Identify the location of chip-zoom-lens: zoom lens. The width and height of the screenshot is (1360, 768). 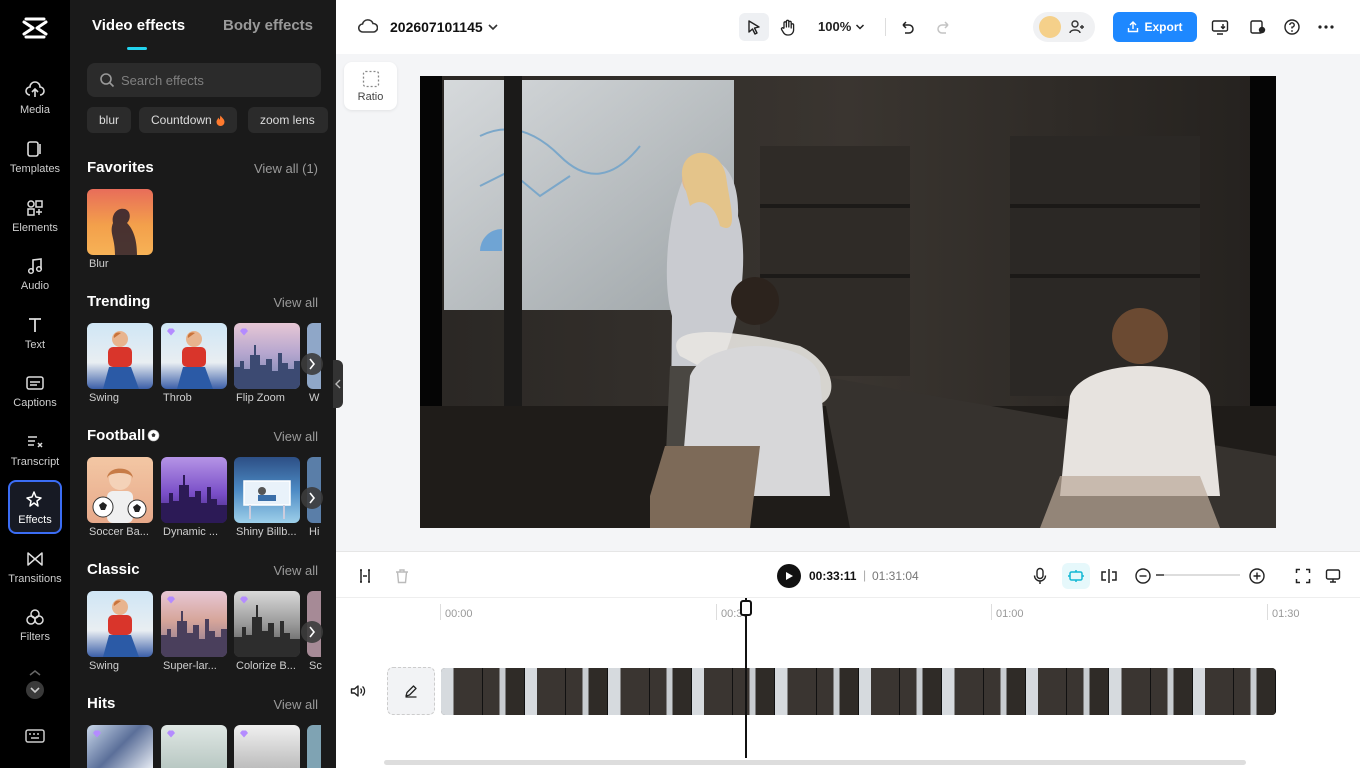
(288, 120).